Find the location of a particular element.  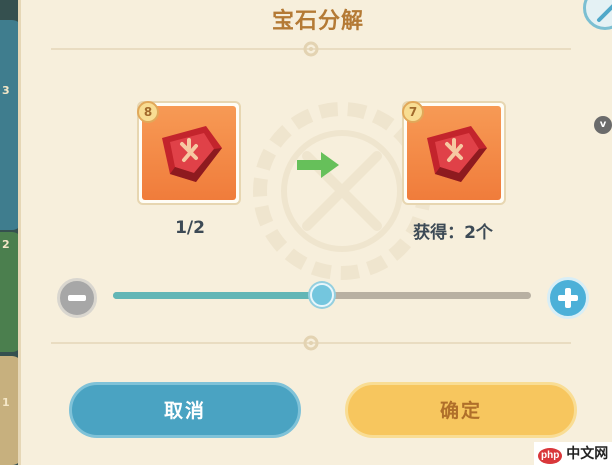

php-logo: php is located at coordinates (550, 456).